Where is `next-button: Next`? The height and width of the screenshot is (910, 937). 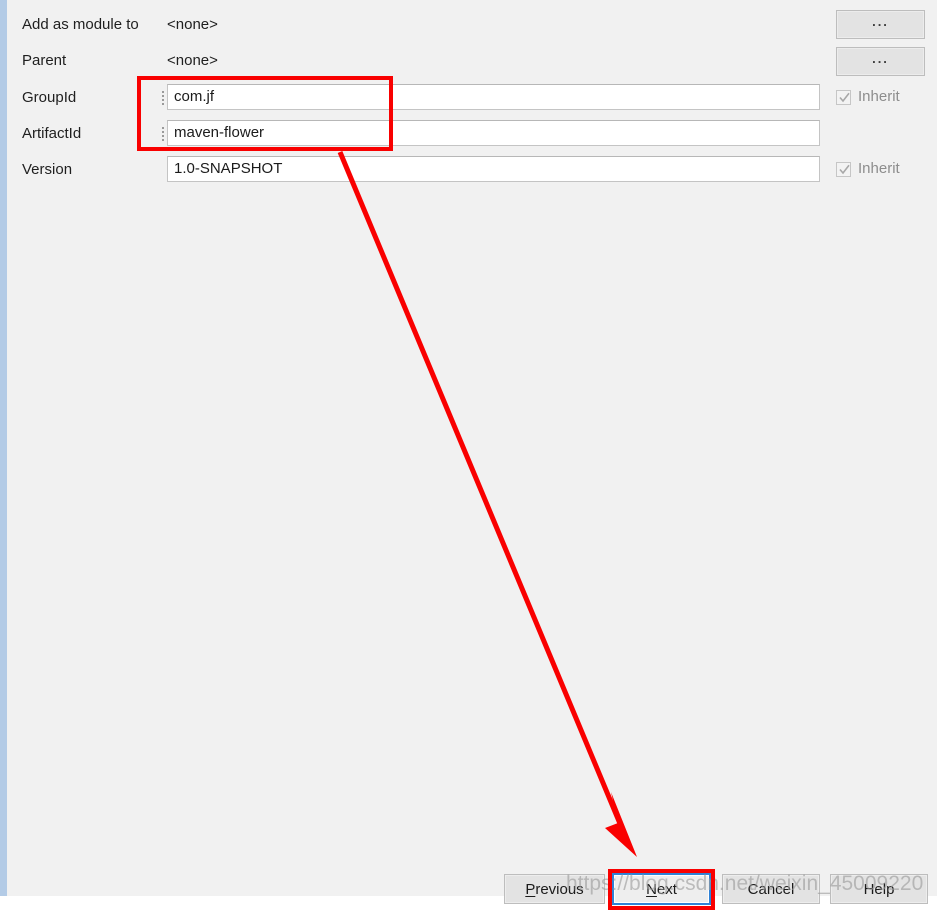
next-button: Next is located at coordinates (661, 889).